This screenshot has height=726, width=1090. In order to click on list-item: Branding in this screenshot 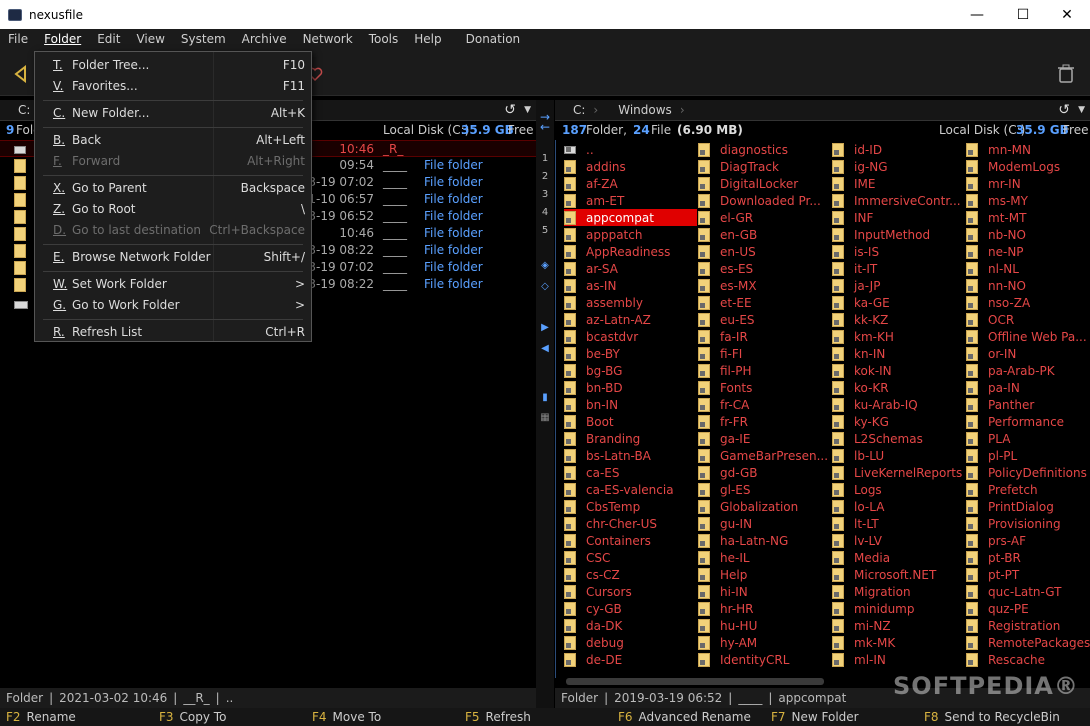, I will do `click(630, 438)`.